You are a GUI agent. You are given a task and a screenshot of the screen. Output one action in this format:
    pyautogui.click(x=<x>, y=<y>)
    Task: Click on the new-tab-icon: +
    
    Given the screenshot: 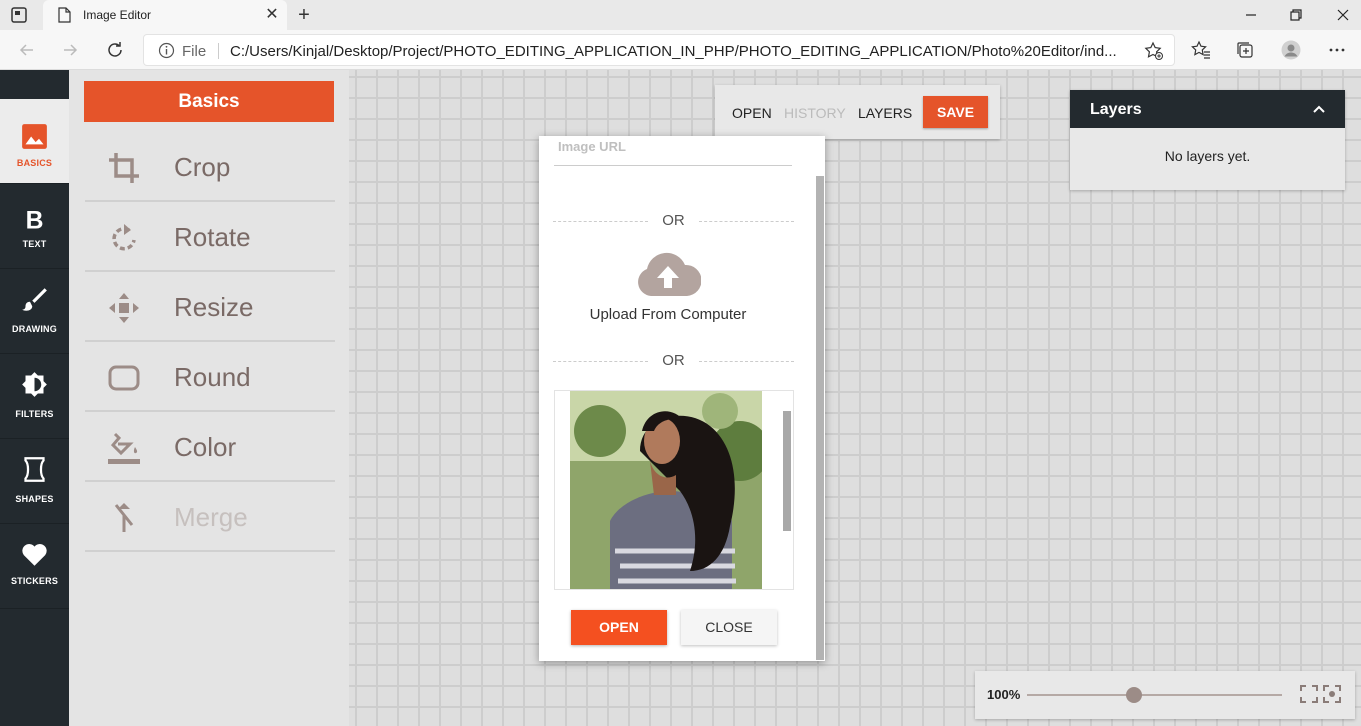 What is the action you would take?
    pyautogui.click(x=304, y=15)
    